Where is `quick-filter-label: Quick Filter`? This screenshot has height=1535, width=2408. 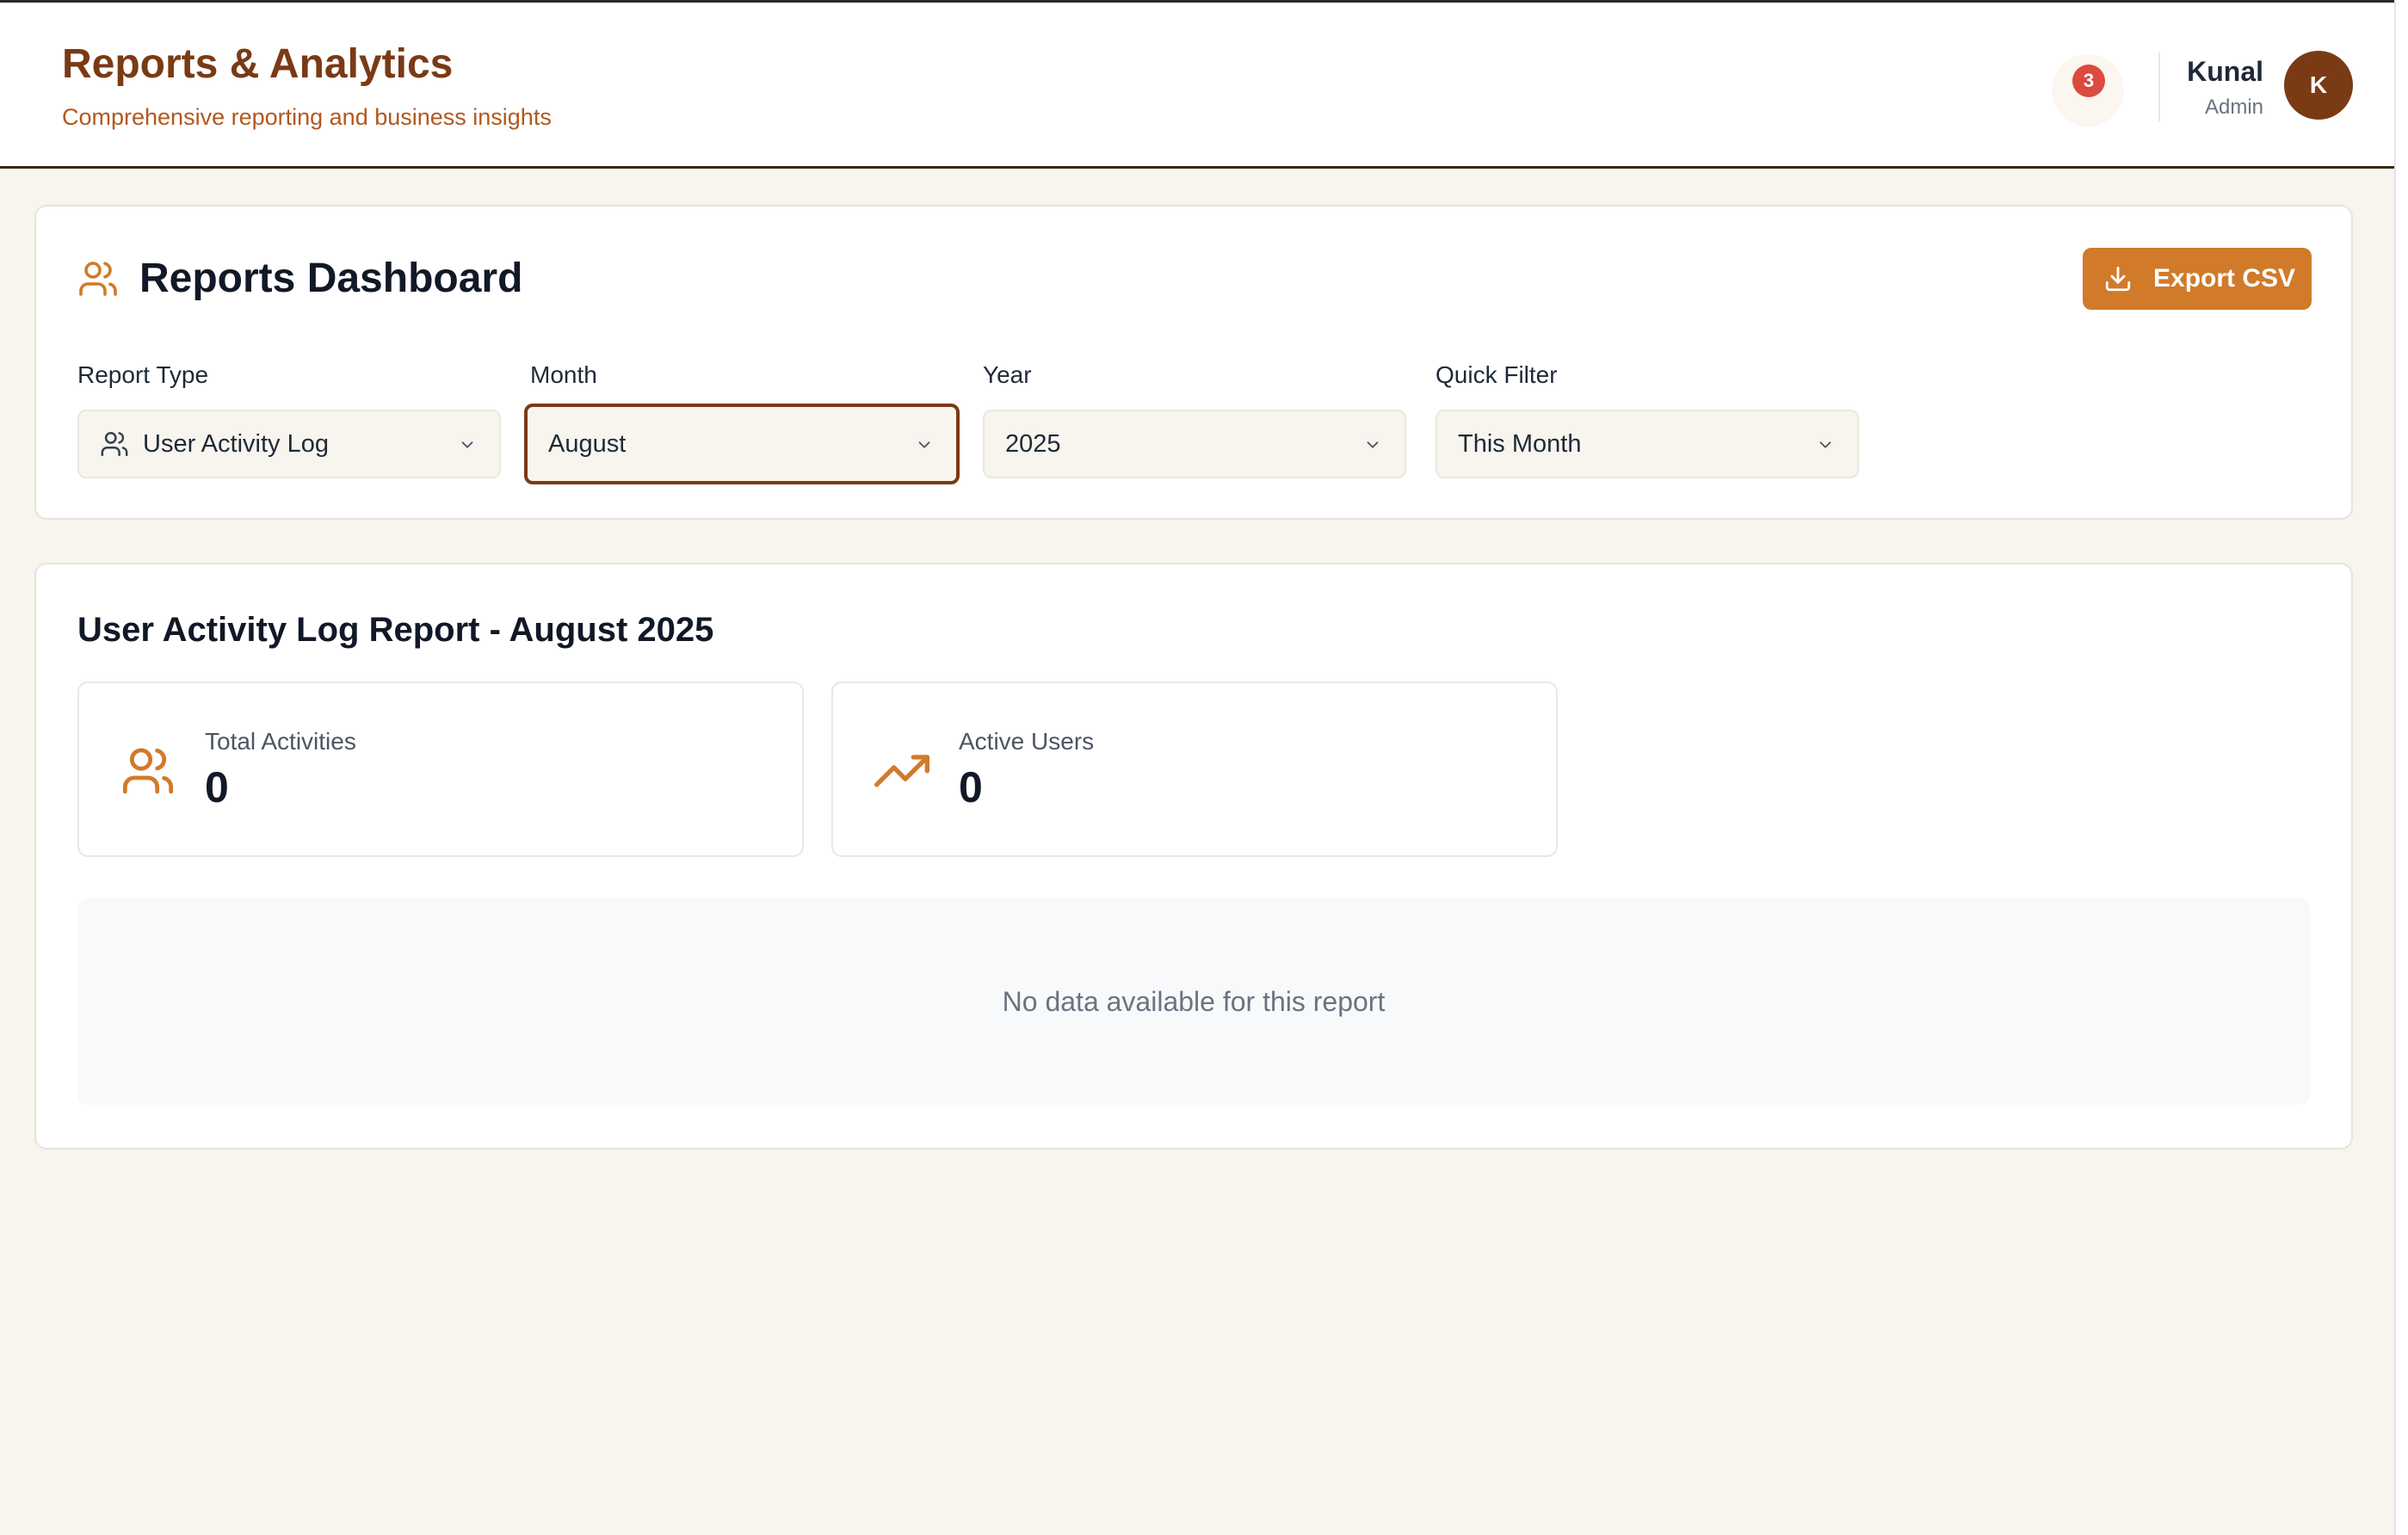
quick-filter-label: Quick Filter is located at coordinates (1497, 375).